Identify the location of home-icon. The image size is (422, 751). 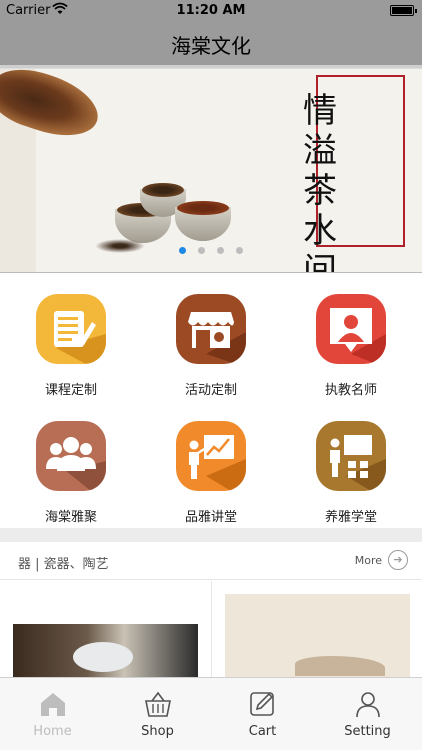
(53, 704).